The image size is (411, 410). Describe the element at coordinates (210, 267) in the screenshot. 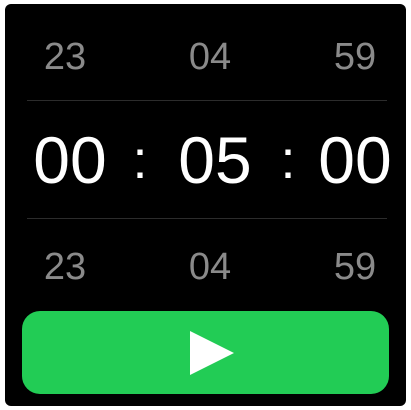

I see `minutes-below: 04` at that location.